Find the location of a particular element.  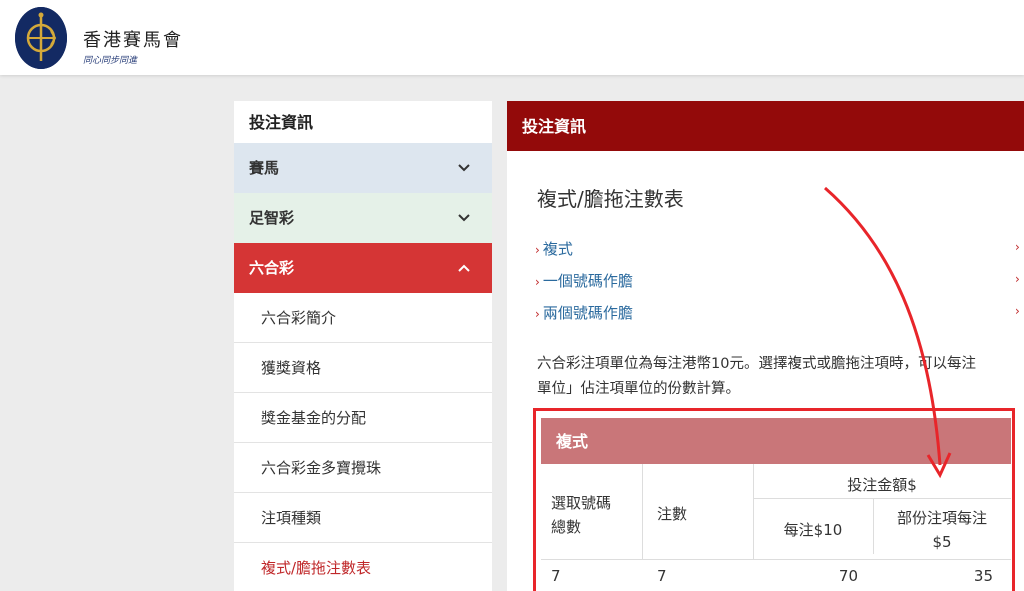

col-header-bets: 注數 is located at coordinates (672, 514).